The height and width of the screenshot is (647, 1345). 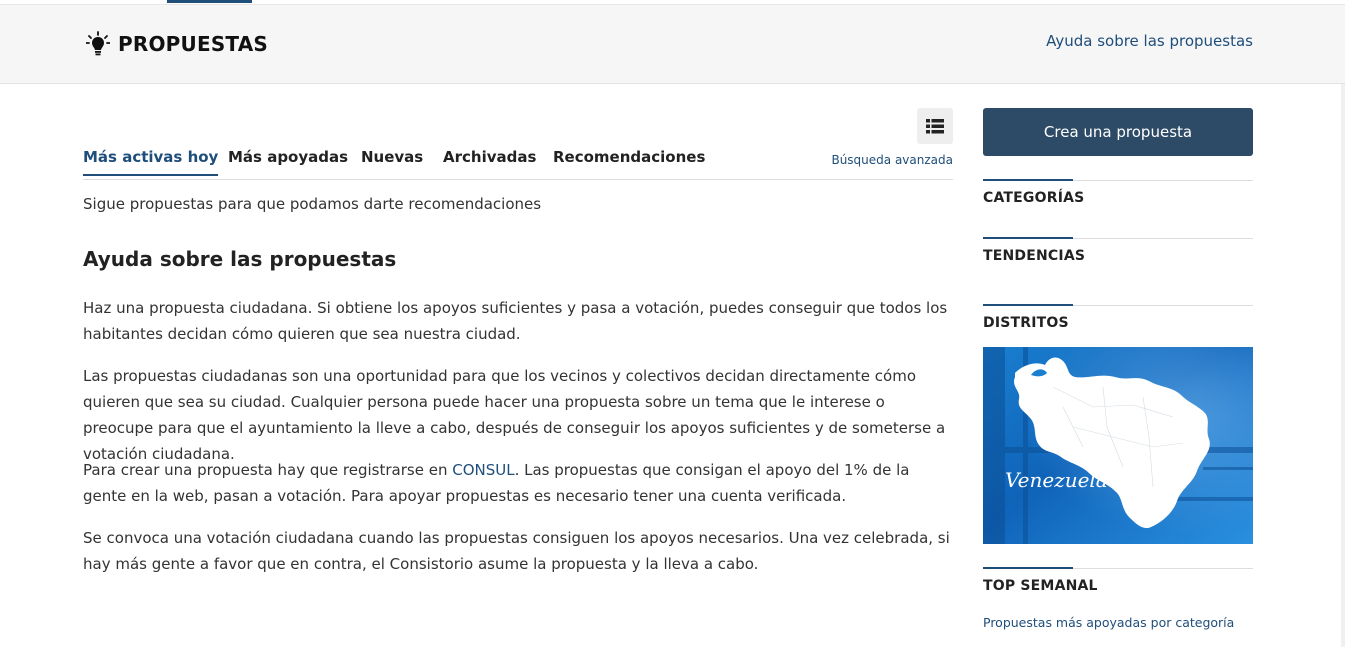 I want to click on scrollbar, so click(x=1343, y=365).